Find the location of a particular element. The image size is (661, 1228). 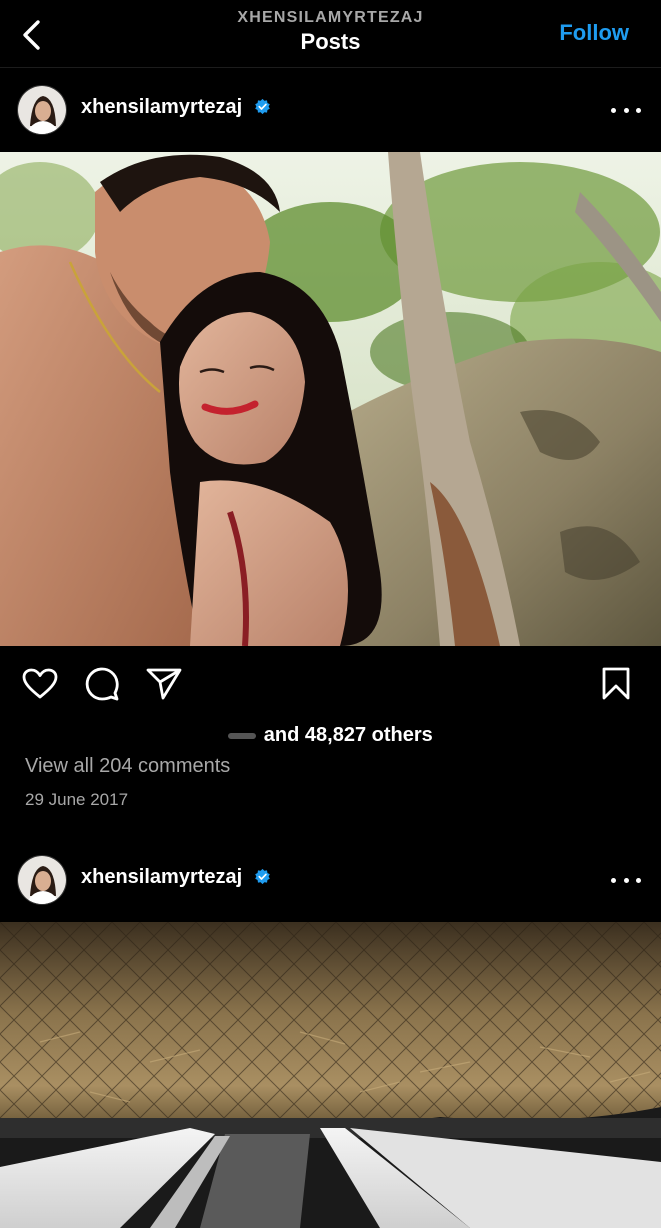

post-date: 29 June 2017 is located at coordinates (77, 799).